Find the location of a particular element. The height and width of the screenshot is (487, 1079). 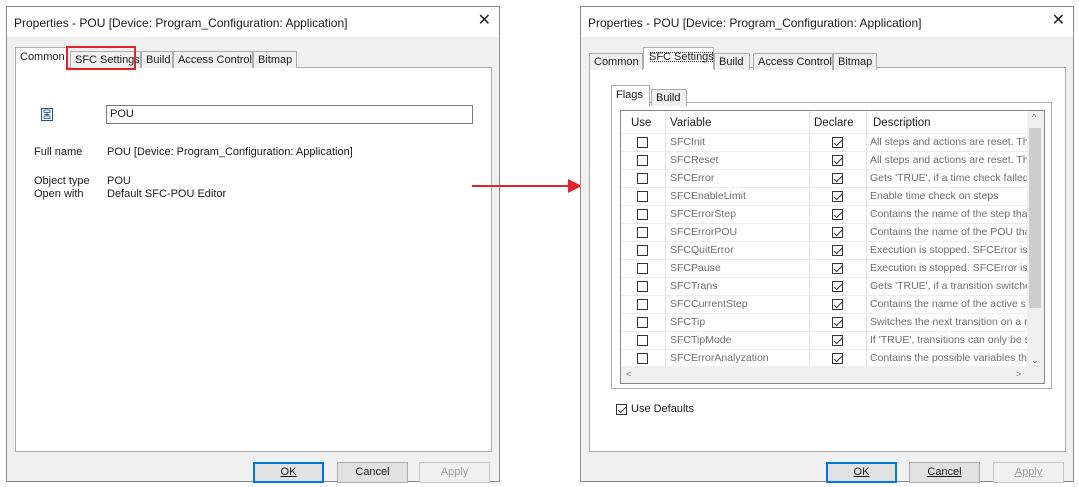

description-cell: If 'TRUE', transitions can only be s is located at coordinates (950, 340).